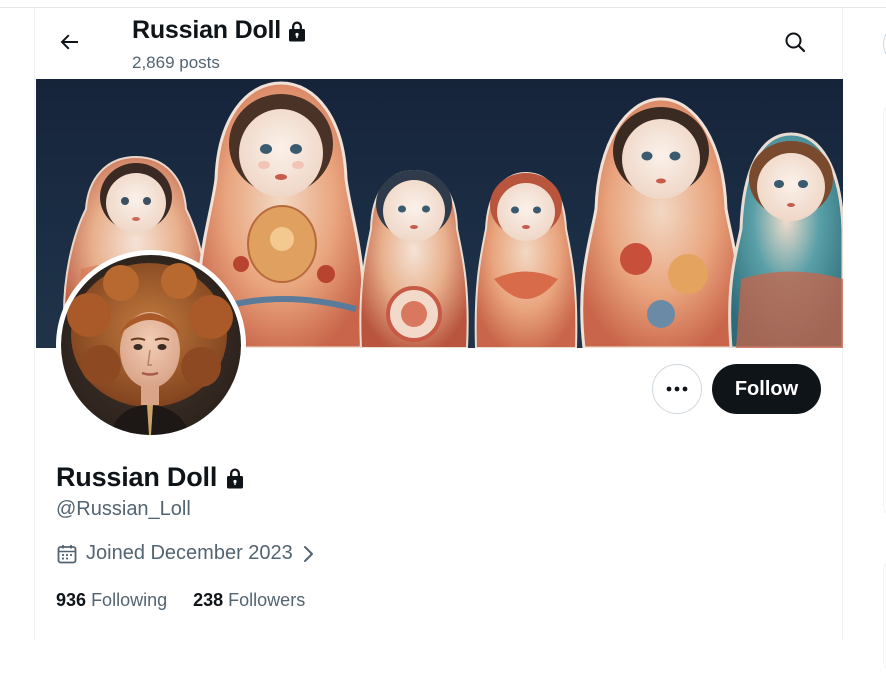  Describe the element at coordinates (308, 553) in the screenshot. I see `chevron-right-icon` at that location.